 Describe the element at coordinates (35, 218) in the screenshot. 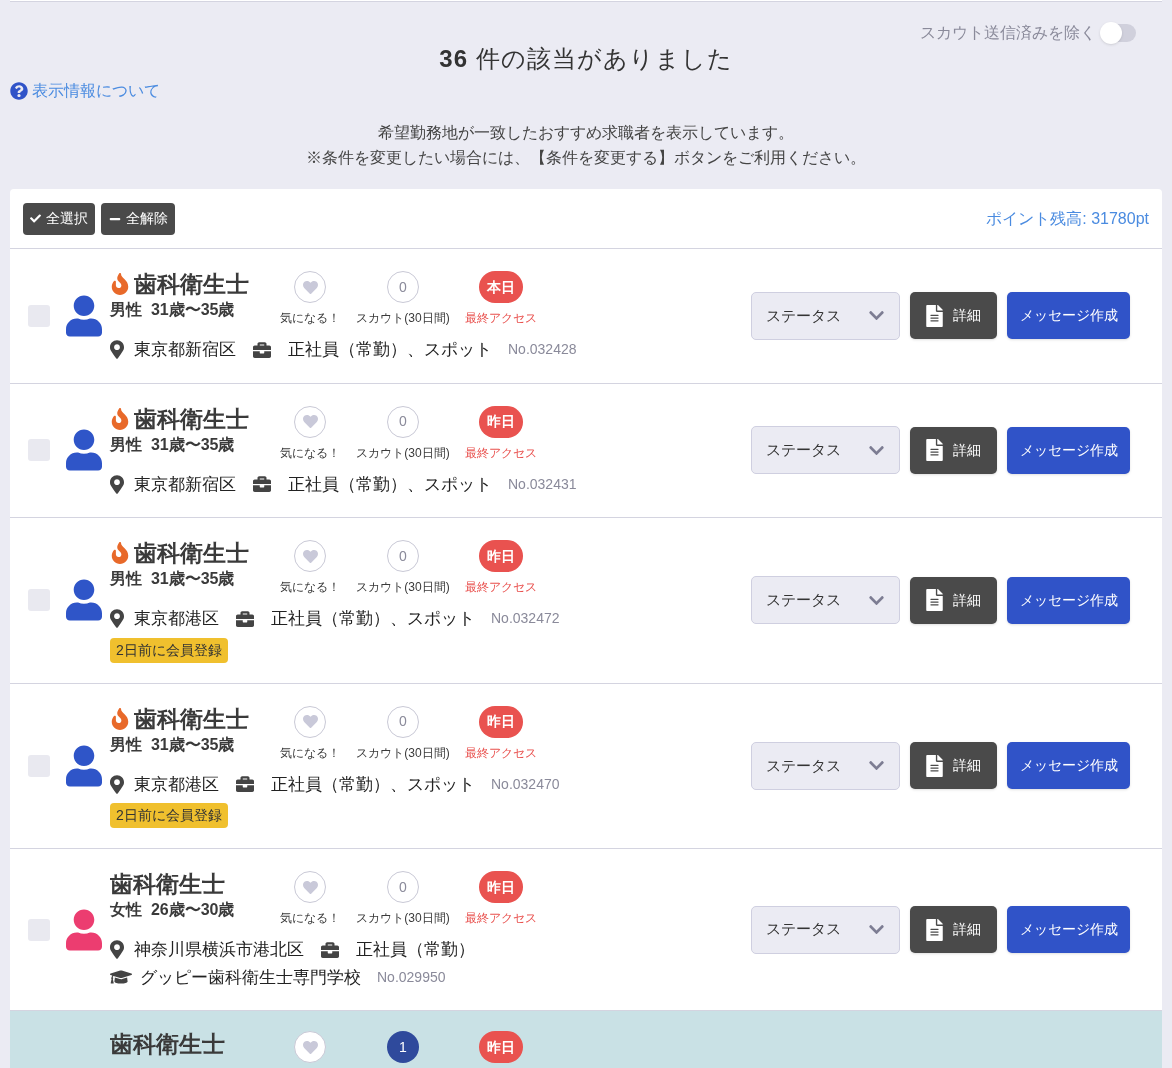

I see `check-icon` at that location.